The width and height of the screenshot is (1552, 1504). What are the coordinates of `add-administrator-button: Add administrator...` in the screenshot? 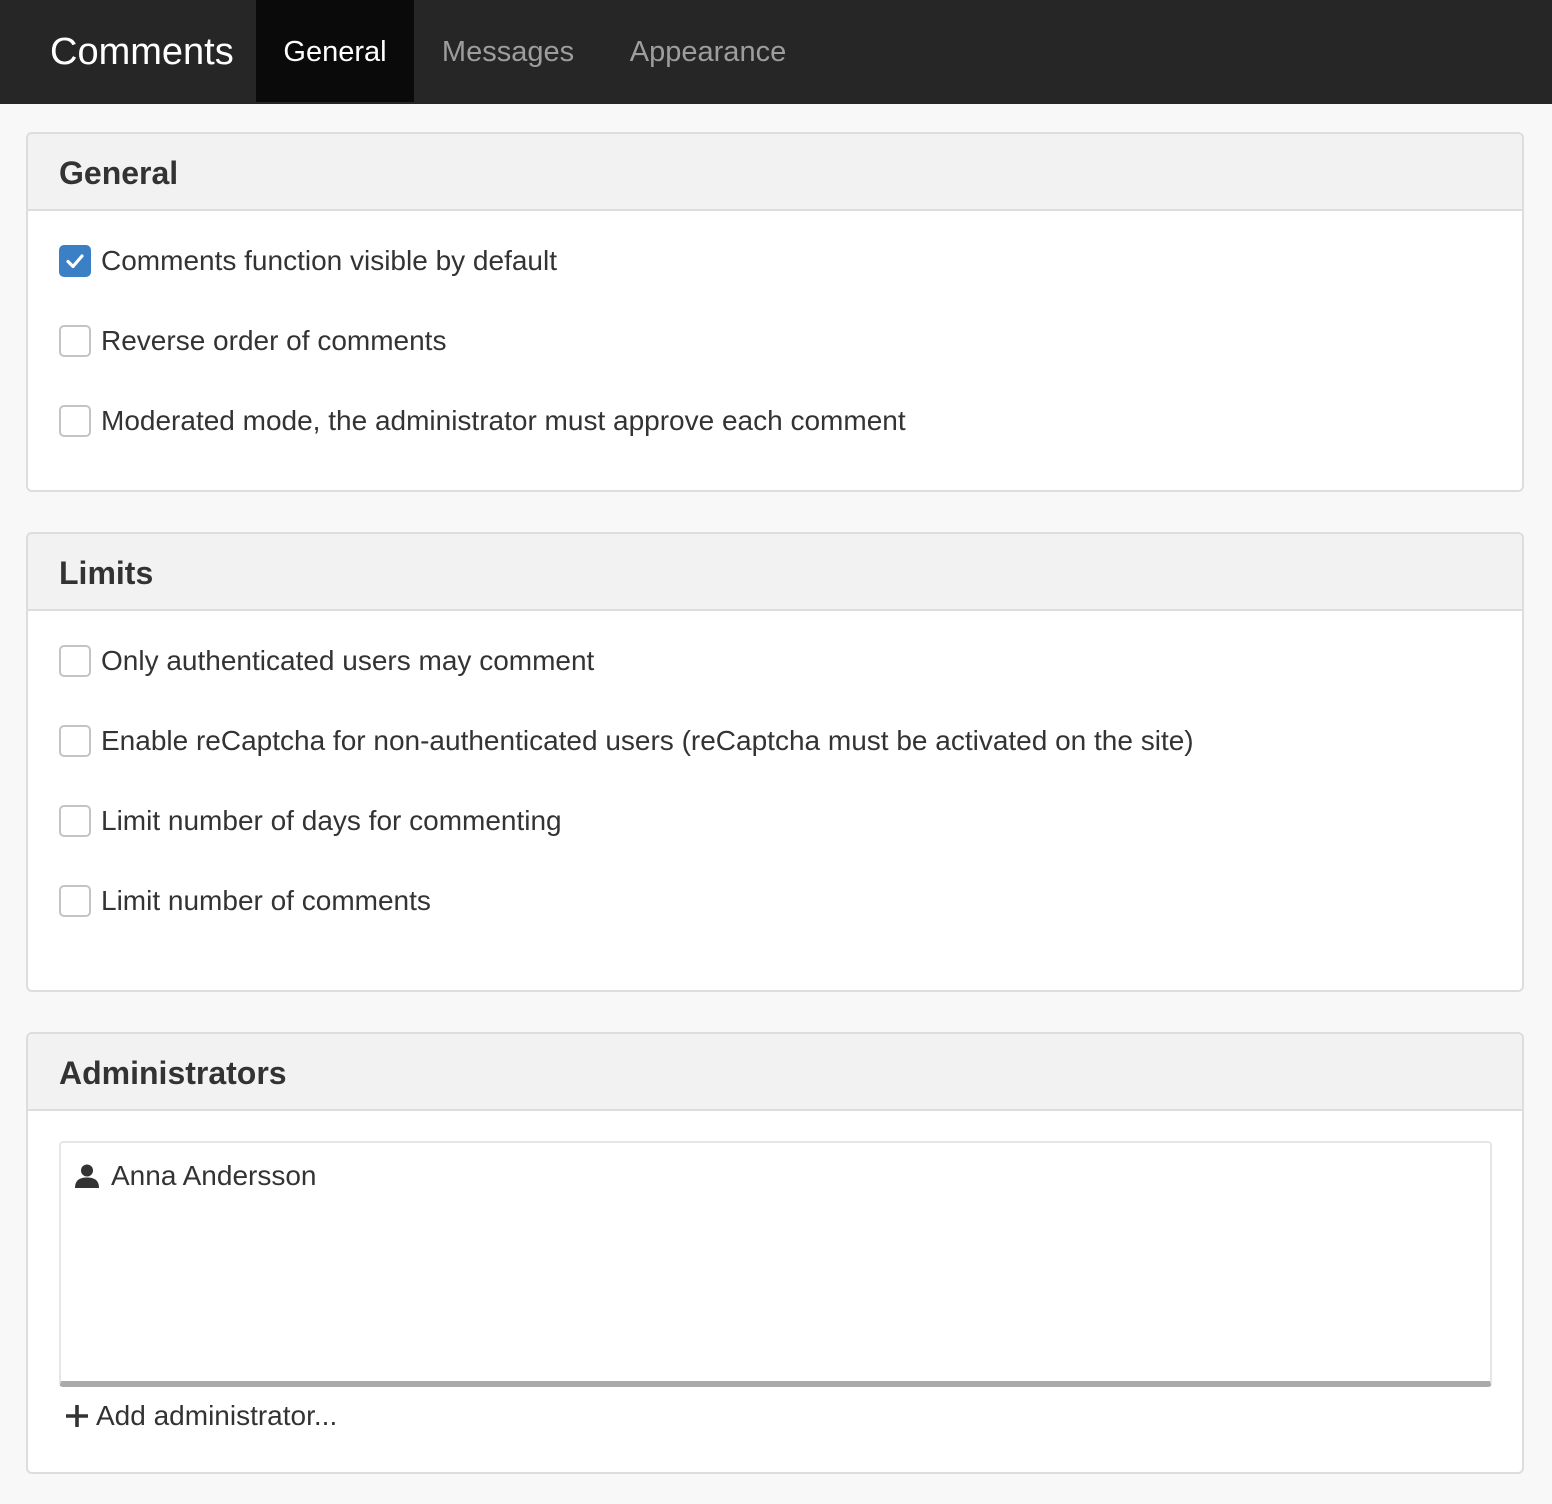 It's located at (200, 1416).